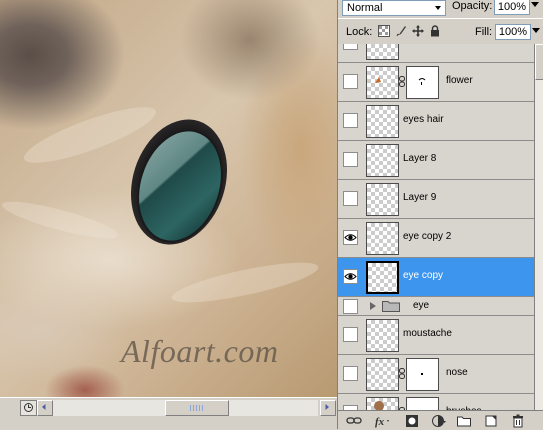  Describe the element at coordinates (427, 236) in the screenshot. I see `layer-name: eye copy 2` at that location.